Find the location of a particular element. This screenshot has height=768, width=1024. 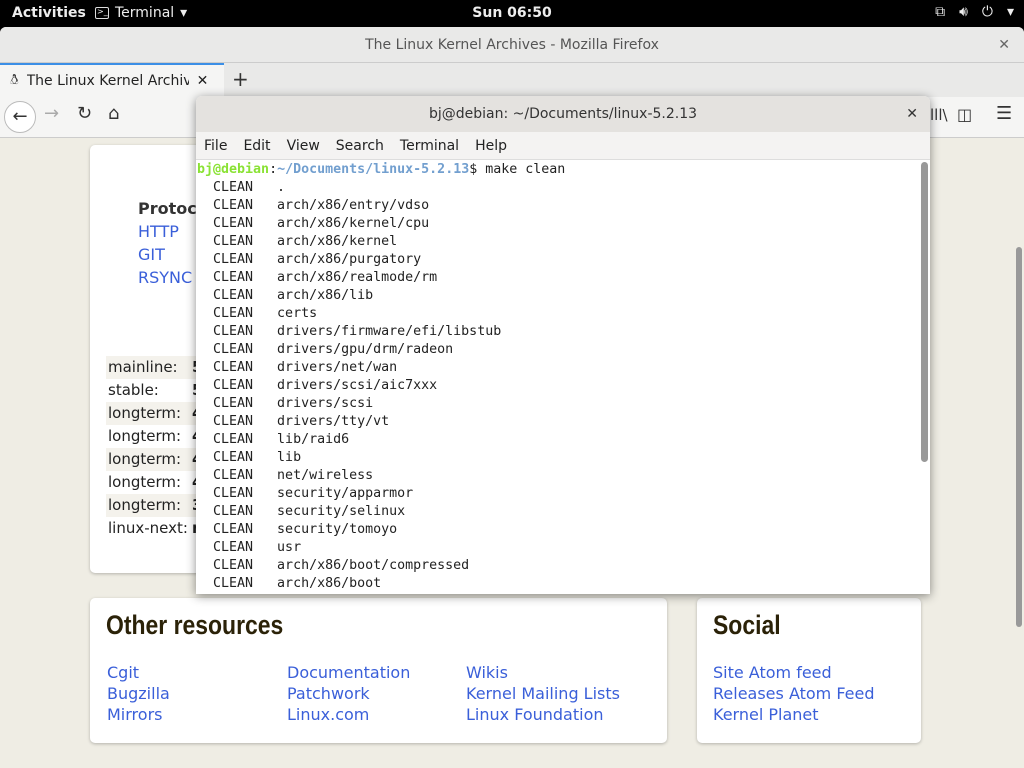

close-window-button: ✕ is located at coordinates (1004, 45).